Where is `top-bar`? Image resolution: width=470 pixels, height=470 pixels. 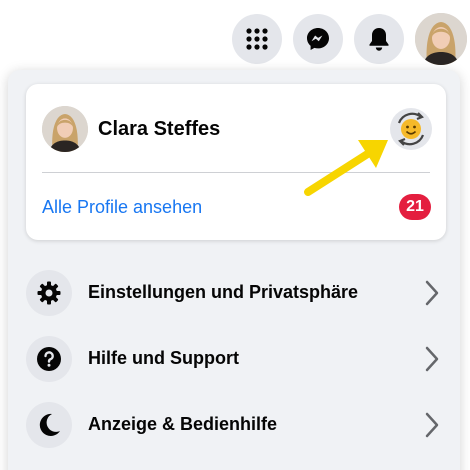
top-bar is located at coordinates (235, 35).